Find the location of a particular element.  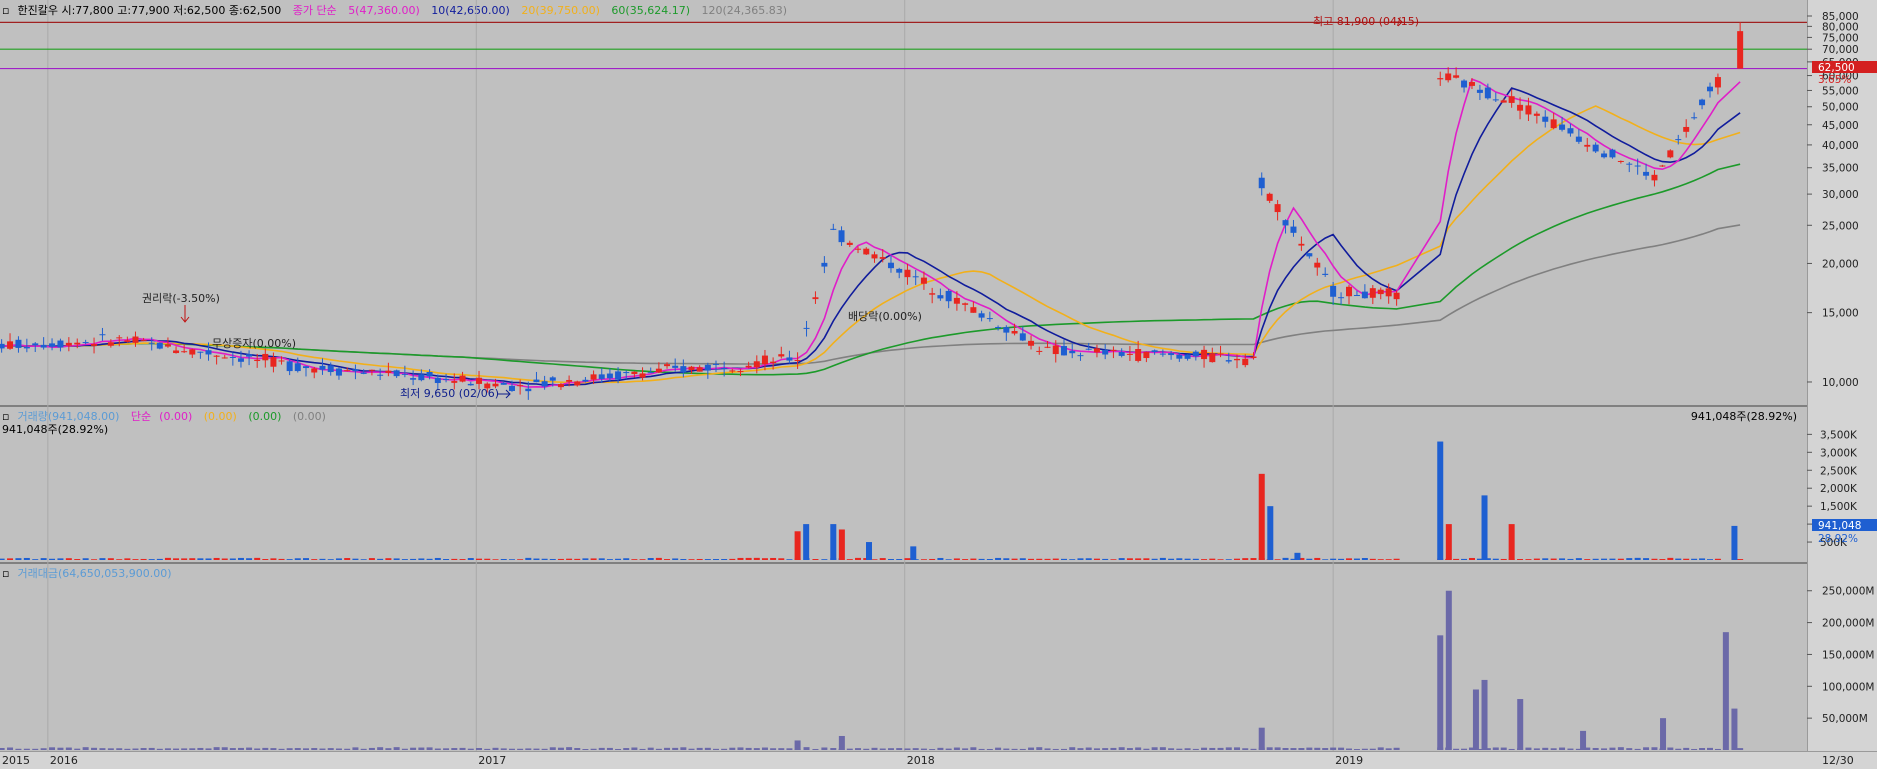

y-tick-label: 20,000 is located at coordinates (1840, 264).